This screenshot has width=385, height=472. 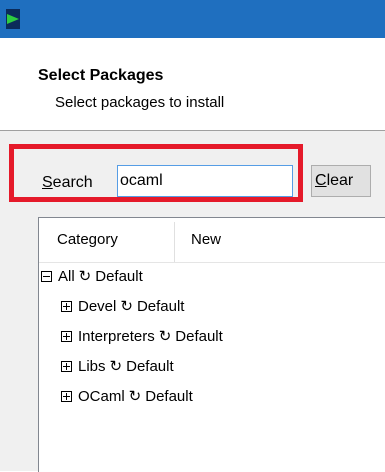 I want to click on tree-row-interpreters: Interpreters ↻ Default, so click(x=142, y=336).